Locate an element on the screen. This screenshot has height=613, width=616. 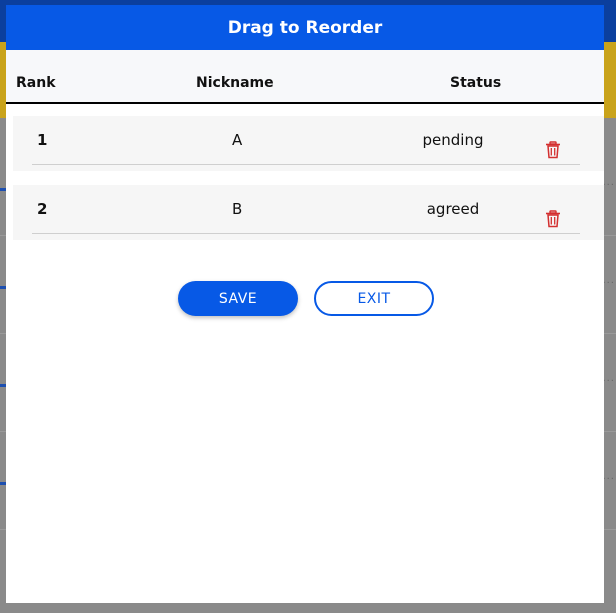
column-header-status: Status is located at coordinates (476, 83).